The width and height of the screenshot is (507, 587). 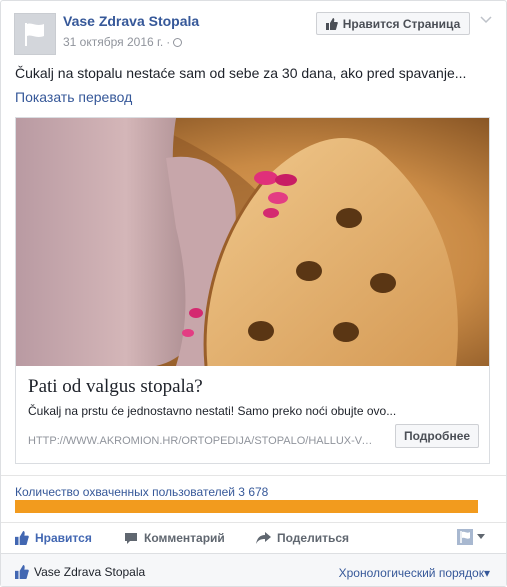 What do you see at coordinates (437, 436) in the screenshot?
I see `learn-more-button: Подробнее` at bounding box center [437, 436].